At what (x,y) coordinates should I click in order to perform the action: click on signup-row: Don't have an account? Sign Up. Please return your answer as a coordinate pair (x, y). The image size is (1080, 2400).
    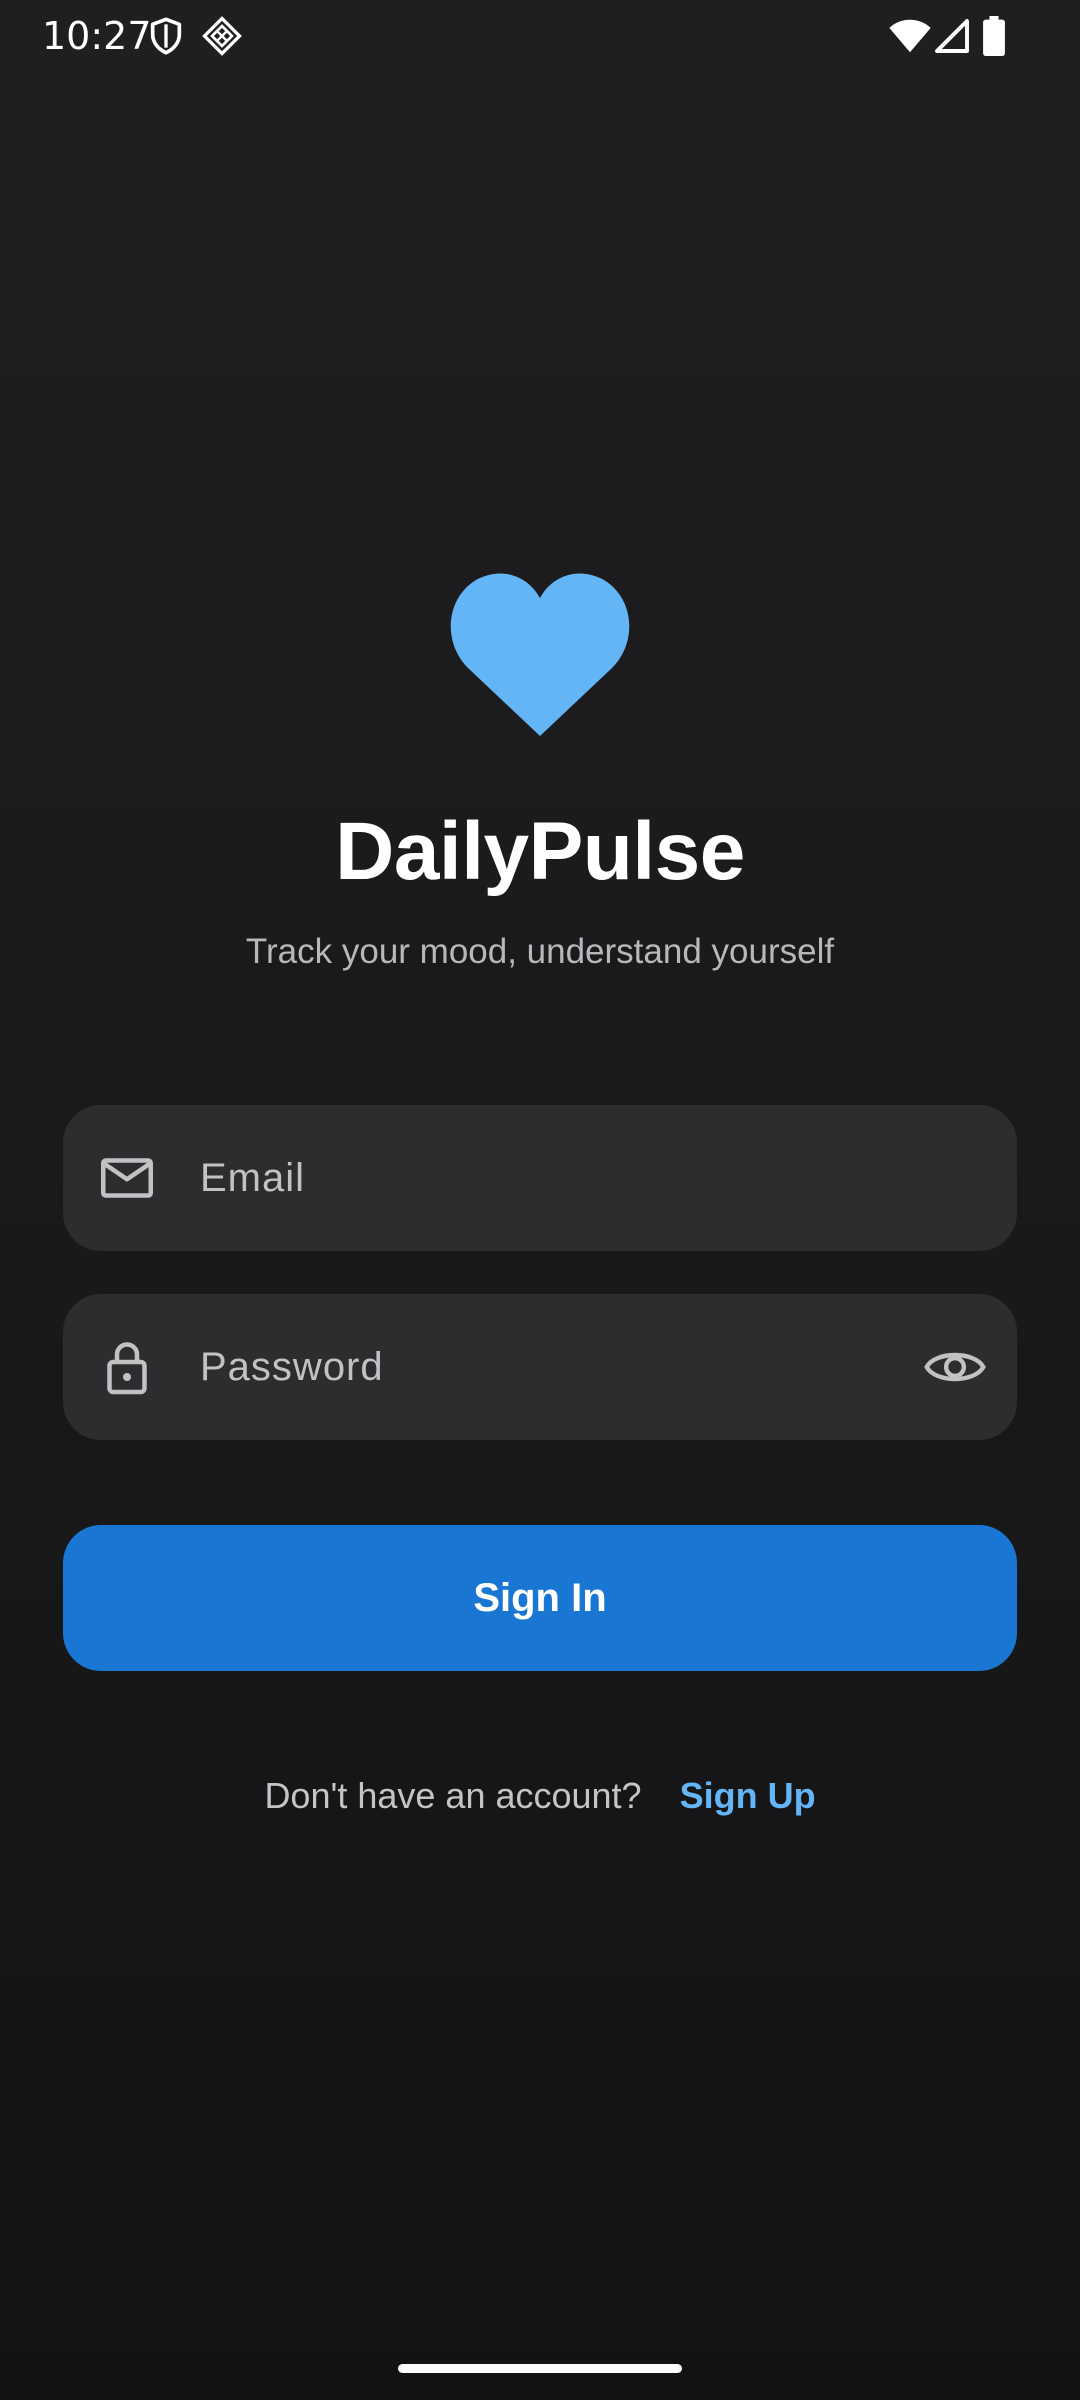
    Looking at the image, I should click on (540, 1796).